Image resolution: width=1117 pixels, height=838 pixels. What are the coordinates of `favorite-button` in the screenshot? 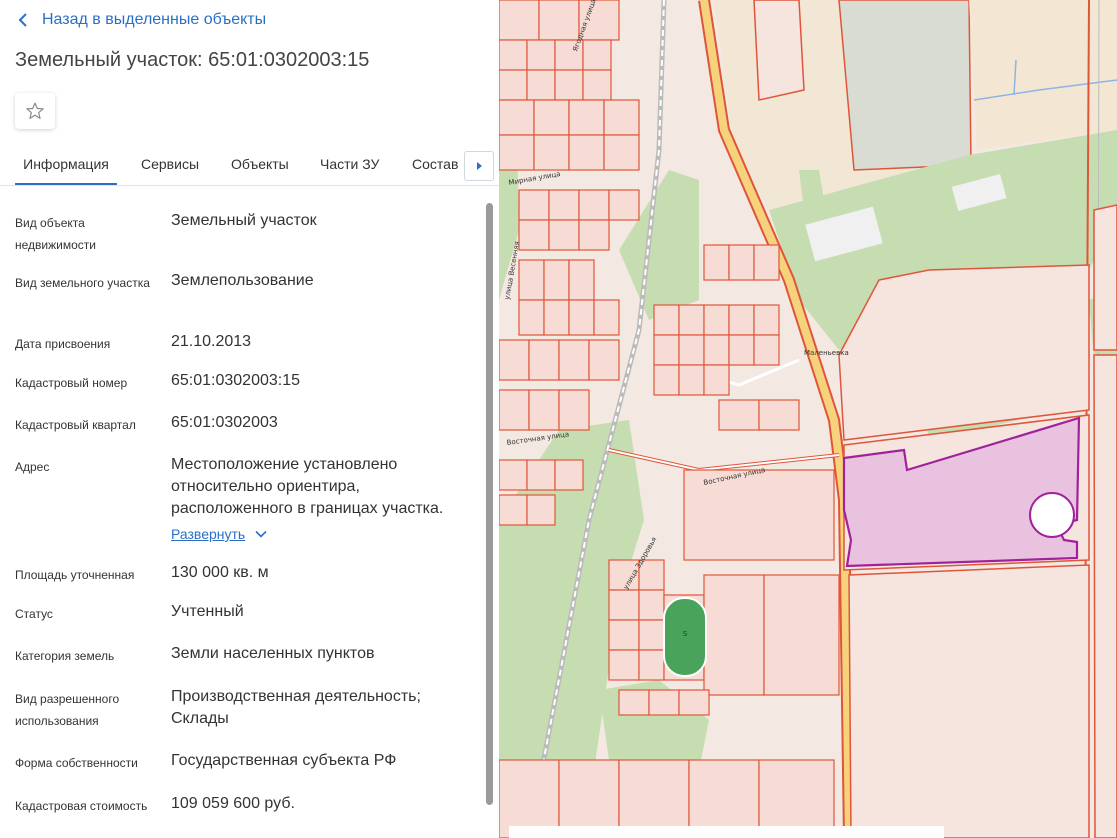 It's located at (35, 111).